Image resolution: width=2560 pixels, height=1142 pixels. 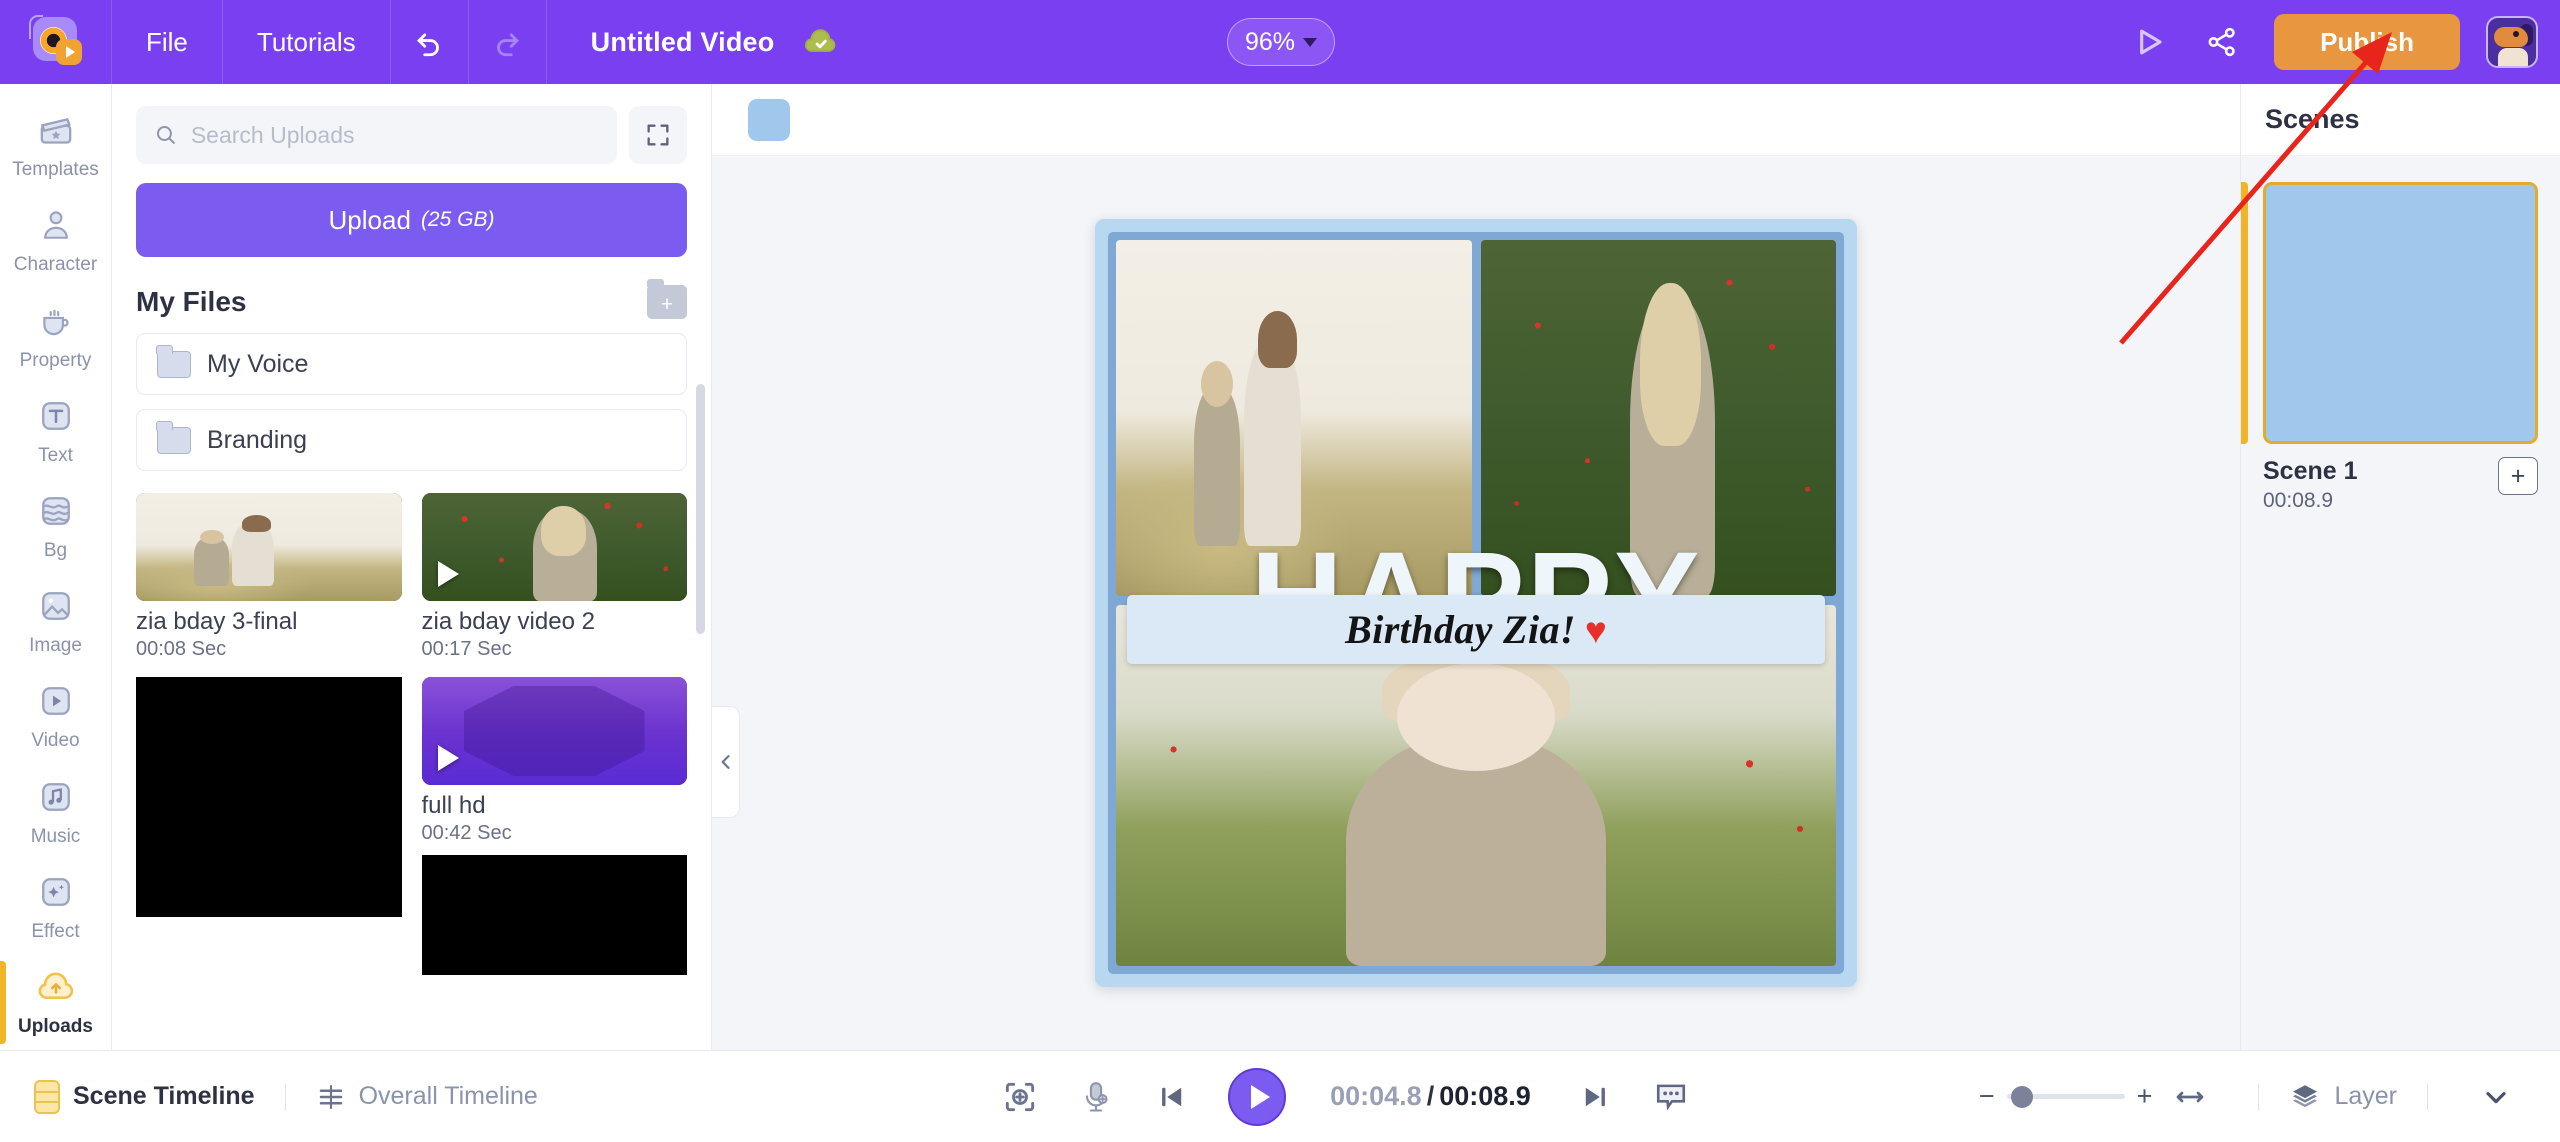 What do you see at coordinates (55, 716) in the screenshot?
I see `sidebar-item-video: Video` at bounding box center [55, 716].